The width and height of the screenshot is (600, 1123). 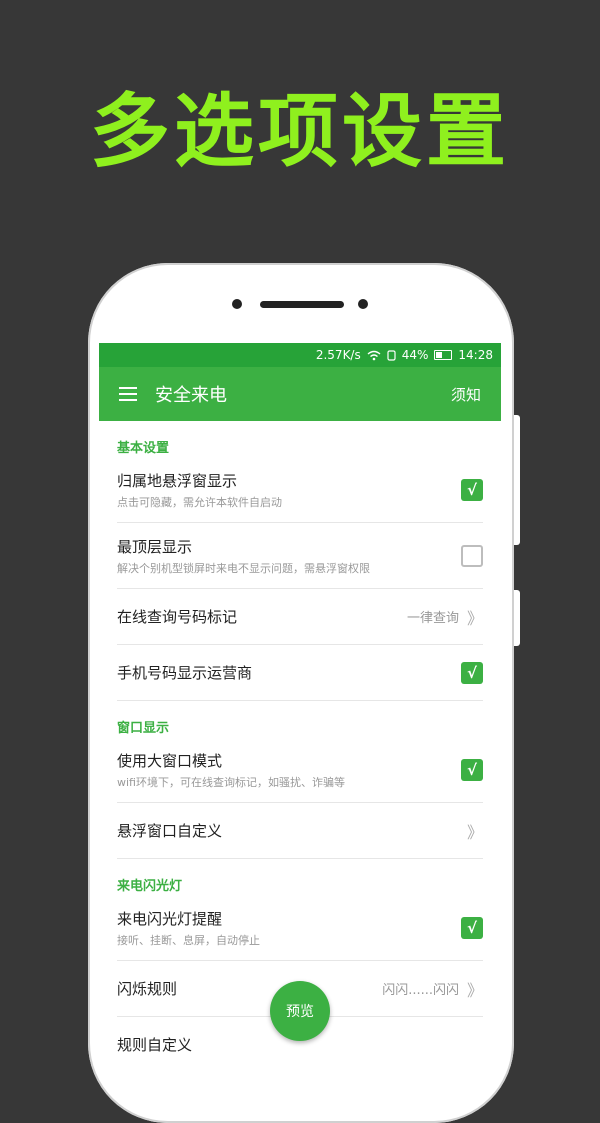 What do you see at coordinates (150, 886) in the screenshot?
I see `section-title-flash: 来电闪光灯` at bounding box center [150, 886].